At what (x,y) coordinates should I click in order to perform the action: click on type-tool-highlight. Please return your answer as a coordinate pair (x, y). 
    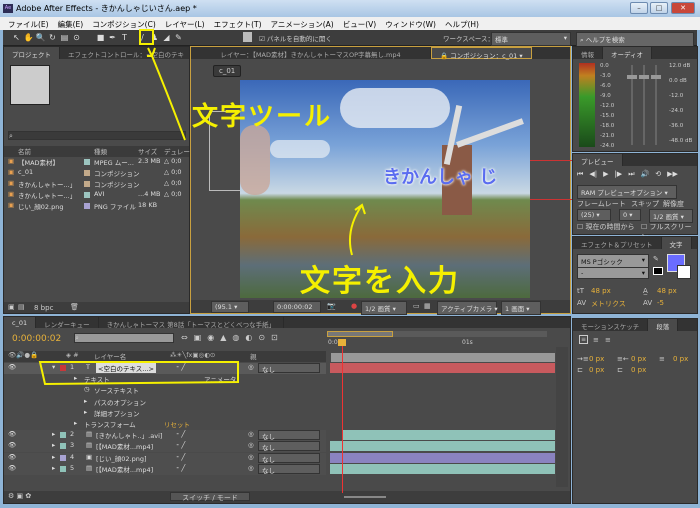
    Looking at the image, I should click on (146, 37).